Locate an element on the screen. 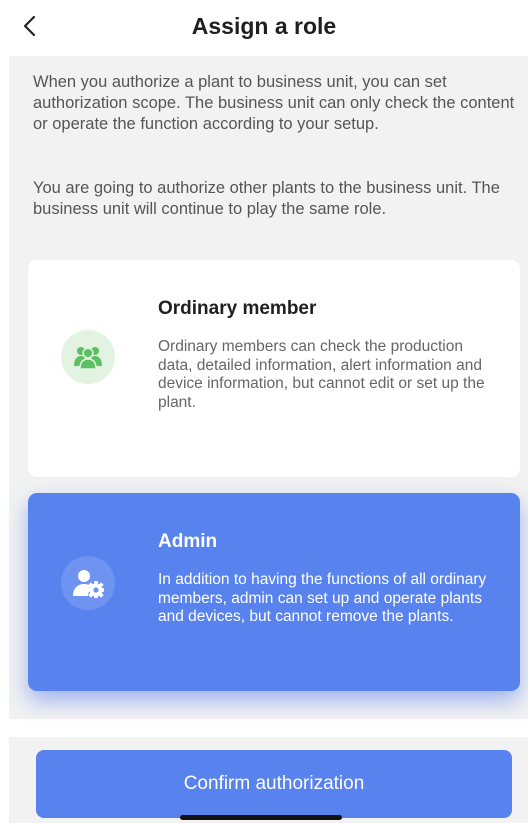  page-title: Assign a role is located at coordinates (264, 26).